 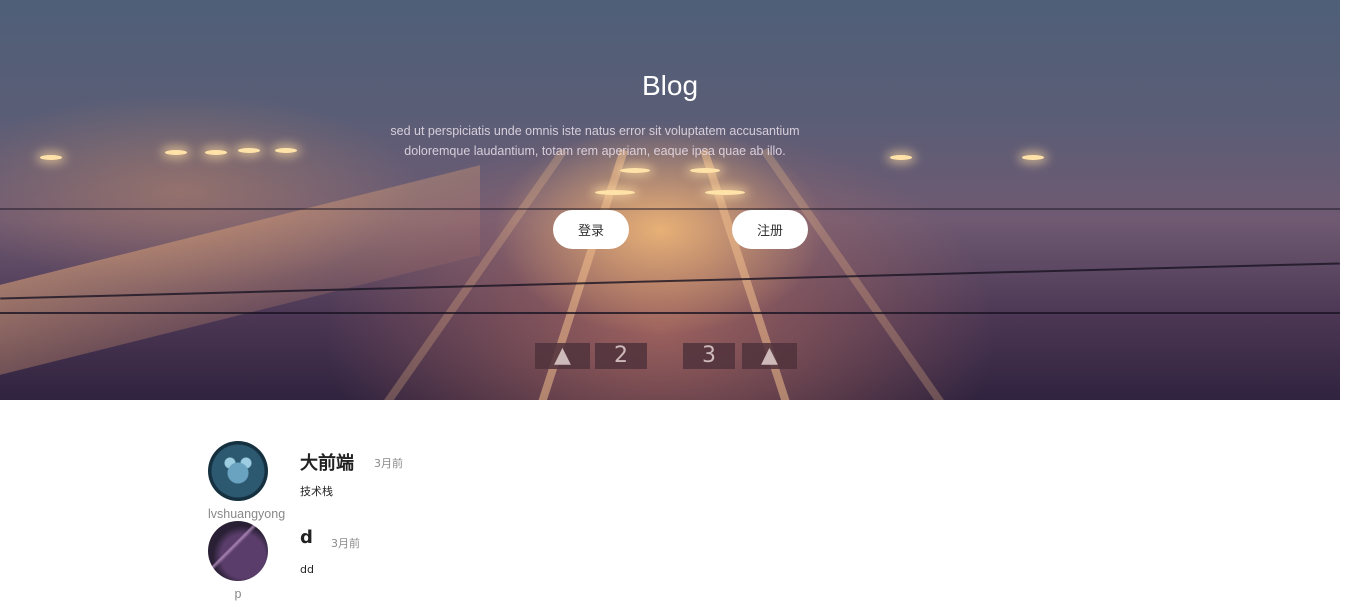 What do you see at coordinates (621, 356) in the screenshot?
I see `platform-sign-left: 2` at bounding box center [621, 356].